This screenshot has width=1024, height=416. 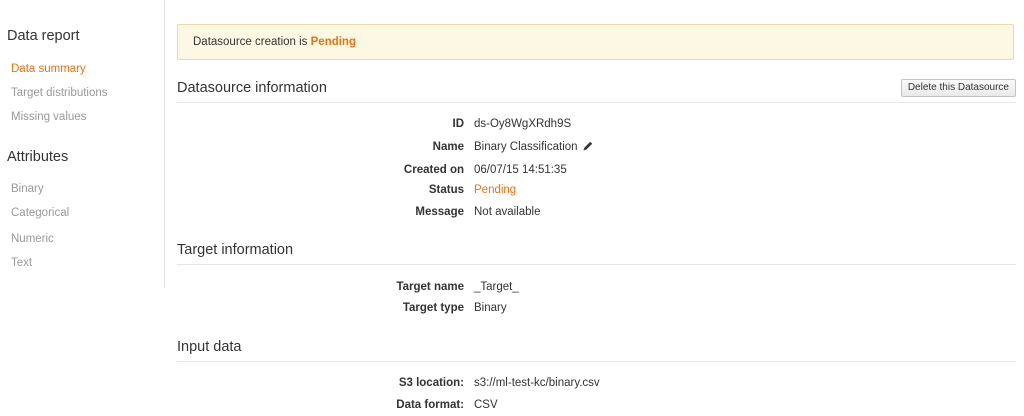 What do you see at coordinates (520, 170) in the screenshot?
I see `field-value: 06/07/15 14:51:35` at bounding box center [520, 170].